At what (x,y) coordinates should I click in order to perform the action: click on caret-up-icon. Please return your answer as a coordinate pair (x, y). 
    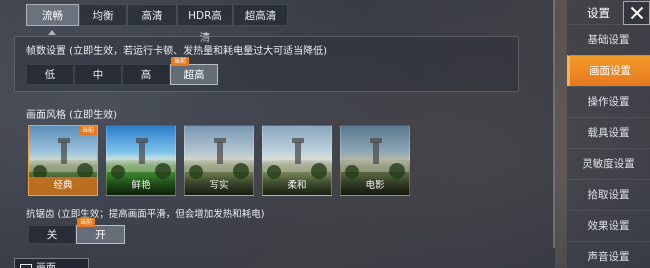
    Looking at the image, I should click on (52, 32).